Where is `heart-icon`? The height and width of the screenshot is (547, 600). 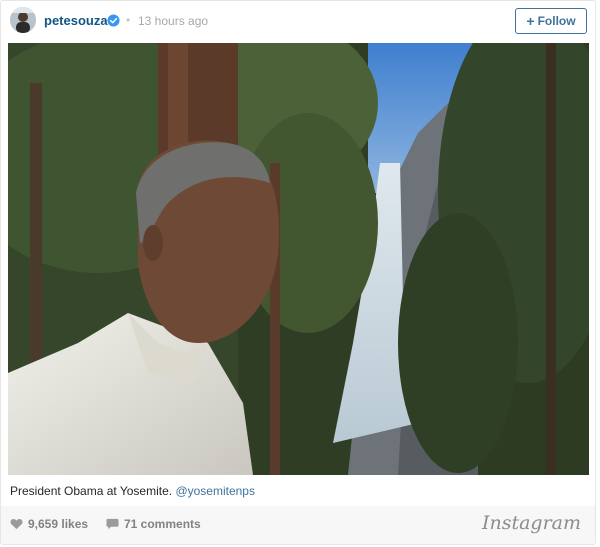 heart-icon is located at coordinates (16, 524).